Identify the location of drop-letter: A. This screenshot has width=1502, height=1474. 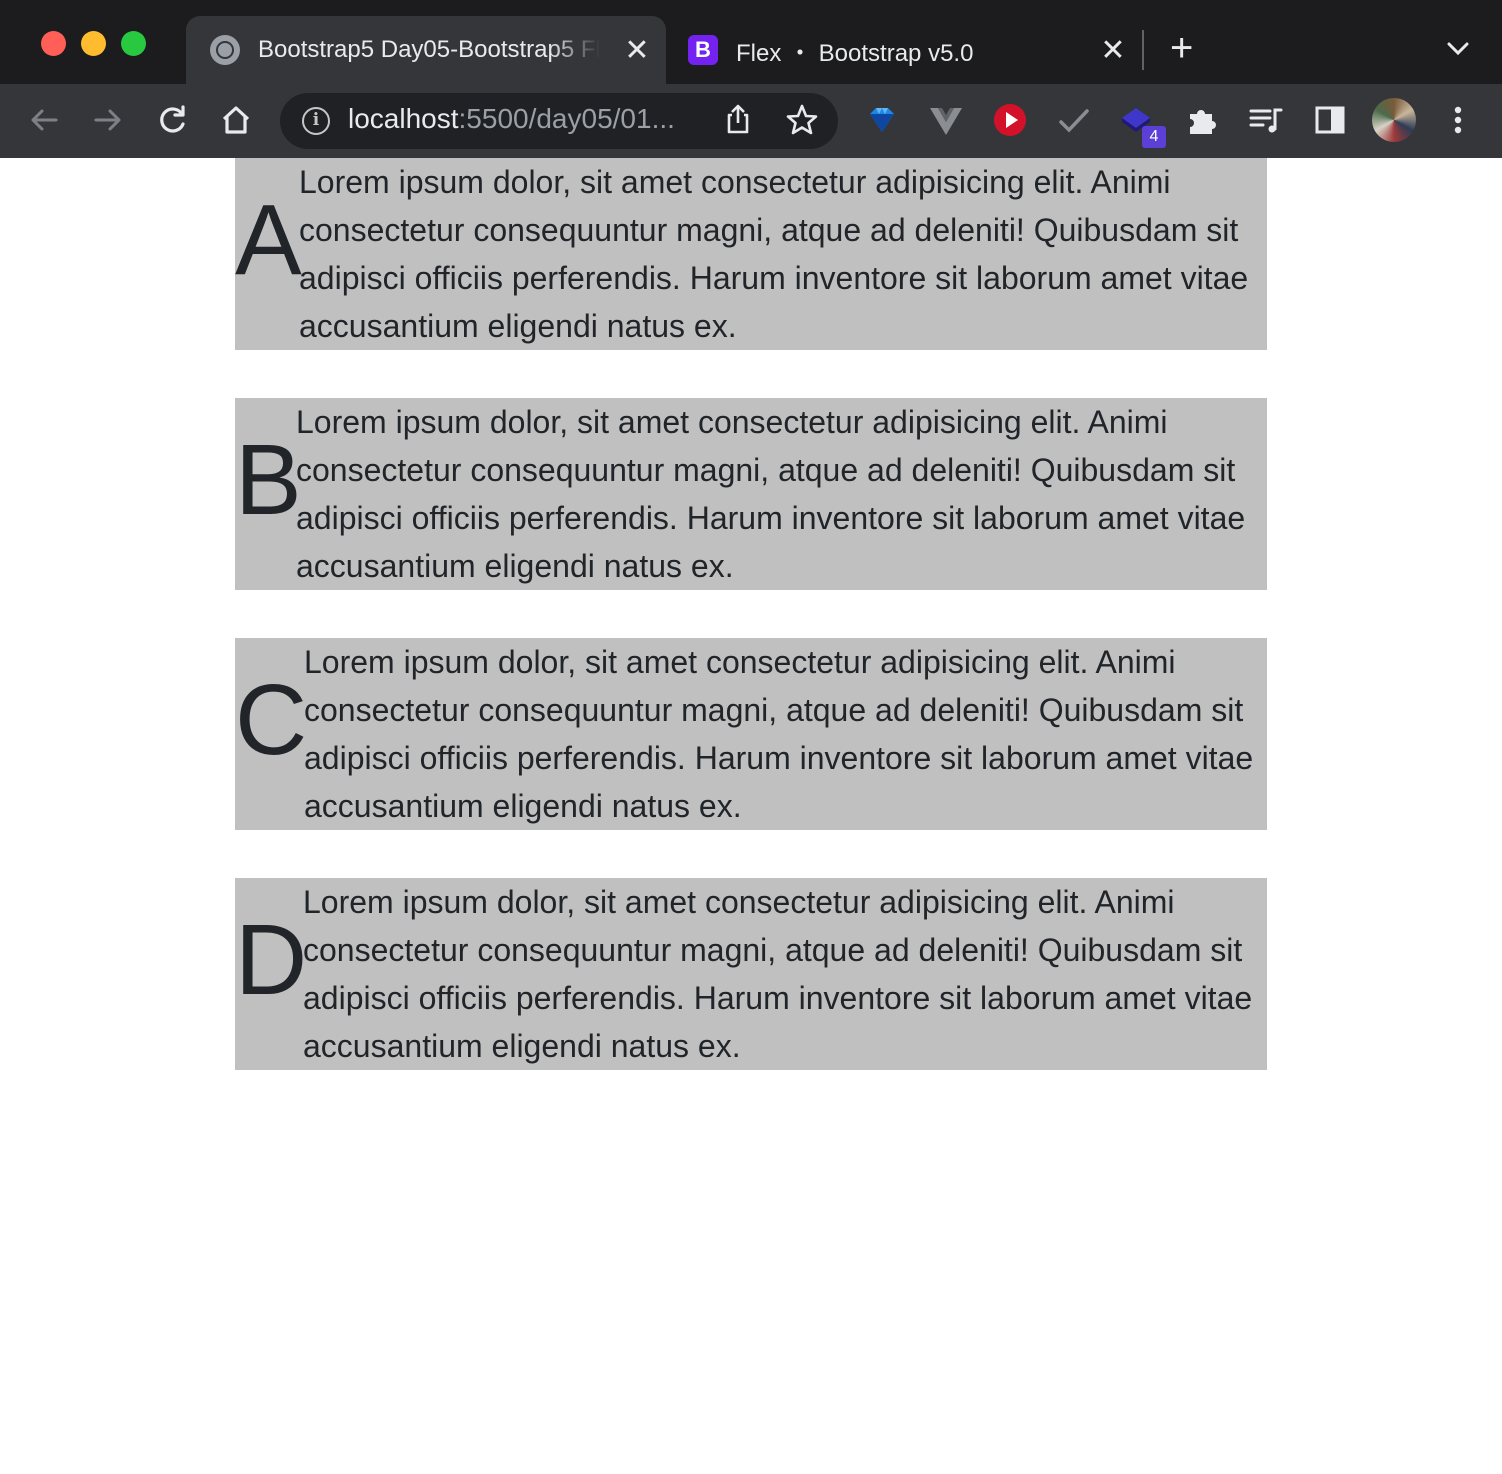
(268, 240).